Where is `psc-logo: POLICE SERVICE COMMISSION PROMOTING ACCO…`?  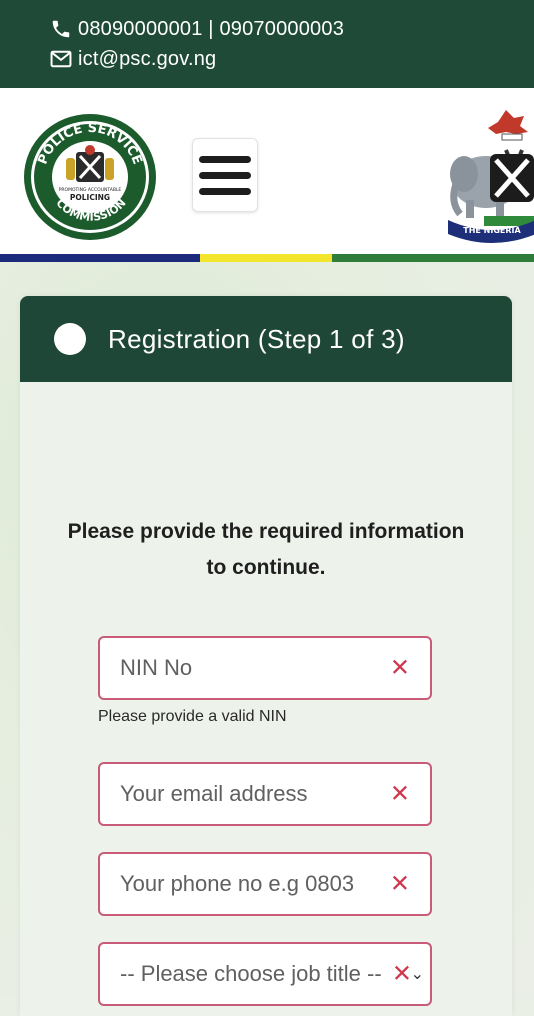 psc-logo: POLICE SERVICE COMMISSION PROMOTING ACCO… is located at coordinates (90, 177).